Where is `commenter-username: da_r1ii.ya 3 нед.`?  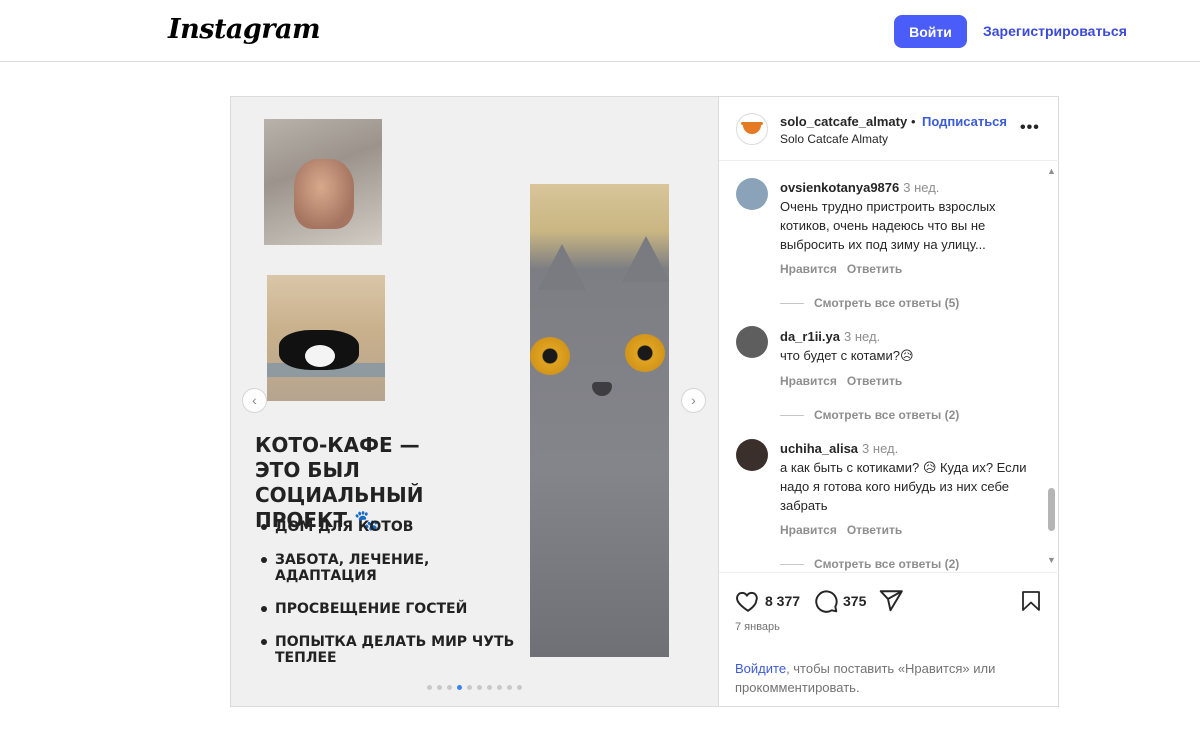 commenter-username: da_r1ii.ya 3 нед. is located at coordinates (830, 336).